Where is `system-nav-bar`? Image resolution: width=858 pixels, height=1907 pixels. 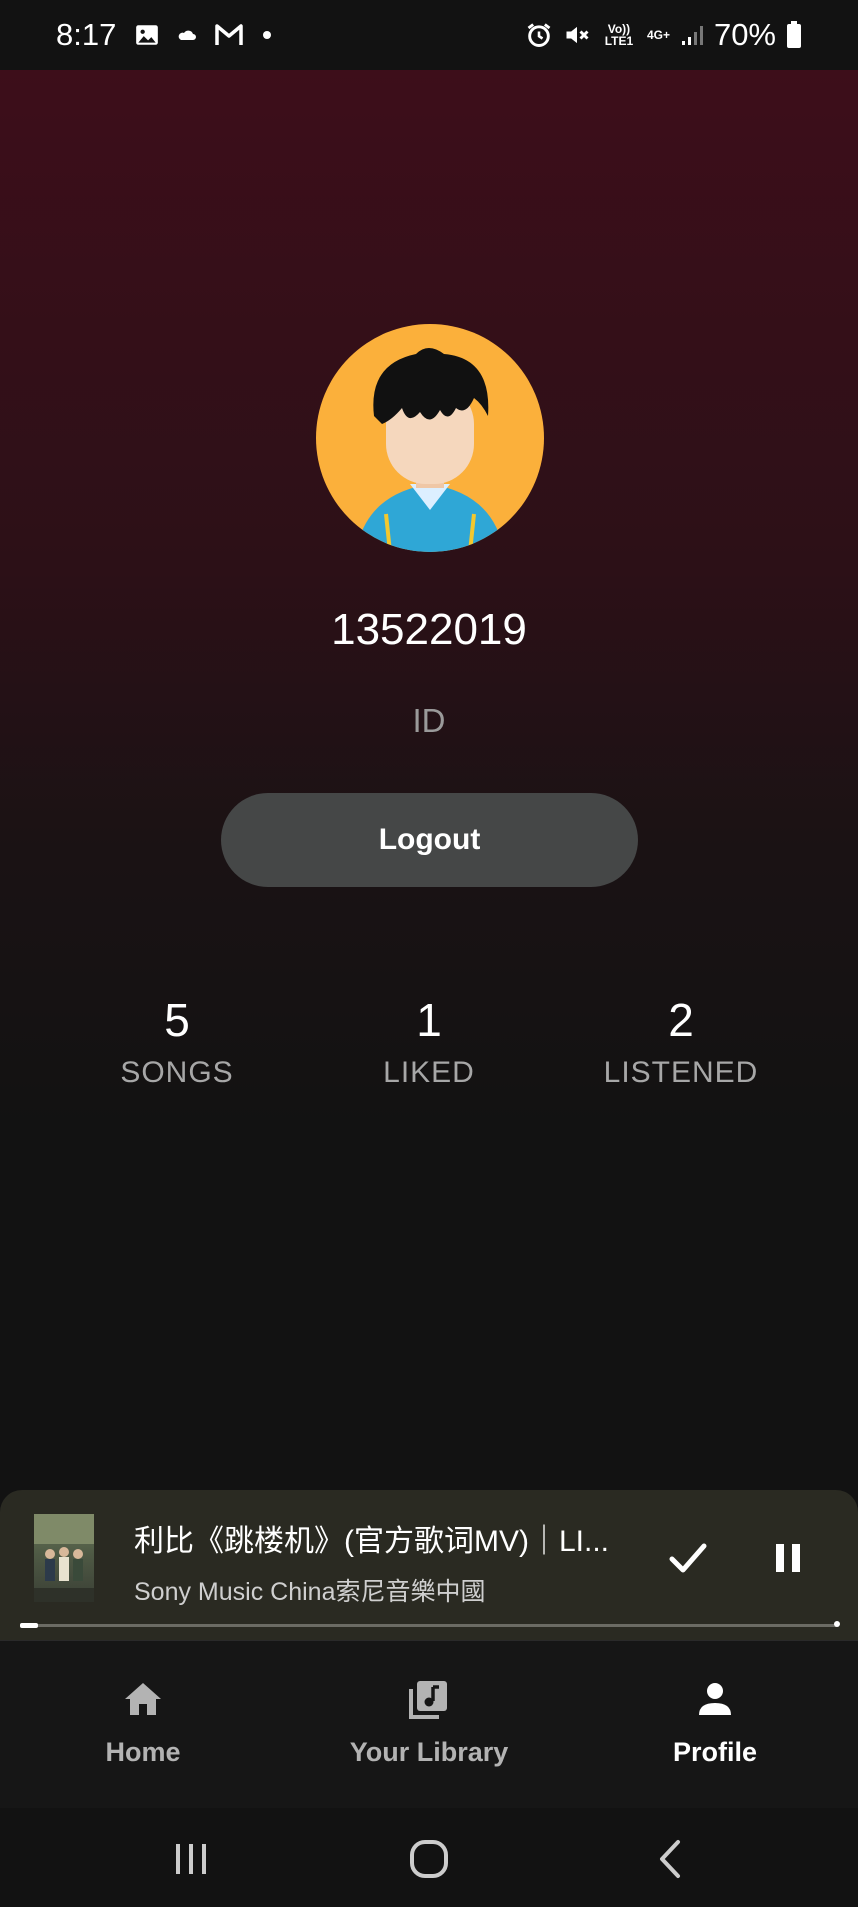 system-nav-bar is located at coordinates (429, 1857).